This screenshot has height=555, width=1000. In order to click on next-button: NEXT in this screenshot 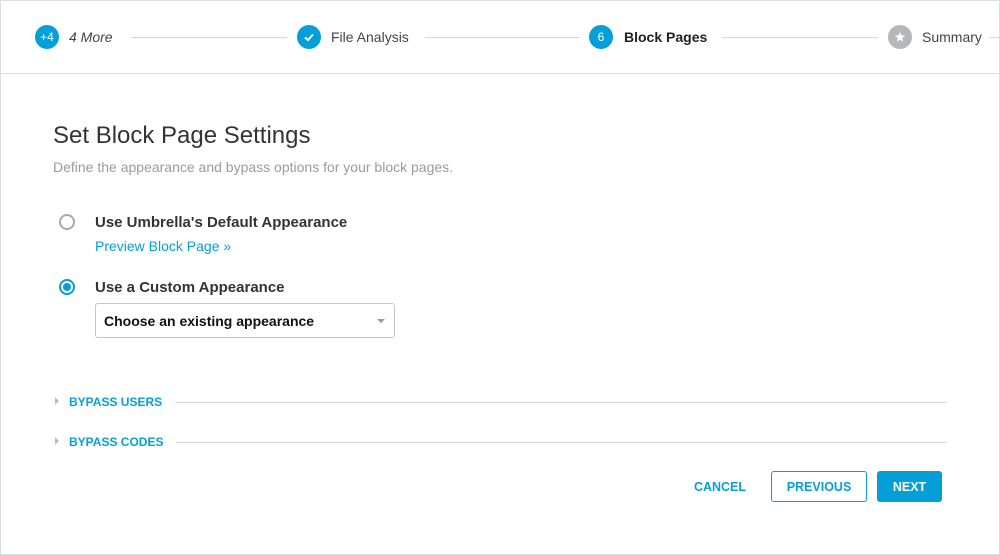, I will do `click(909, 486)`.